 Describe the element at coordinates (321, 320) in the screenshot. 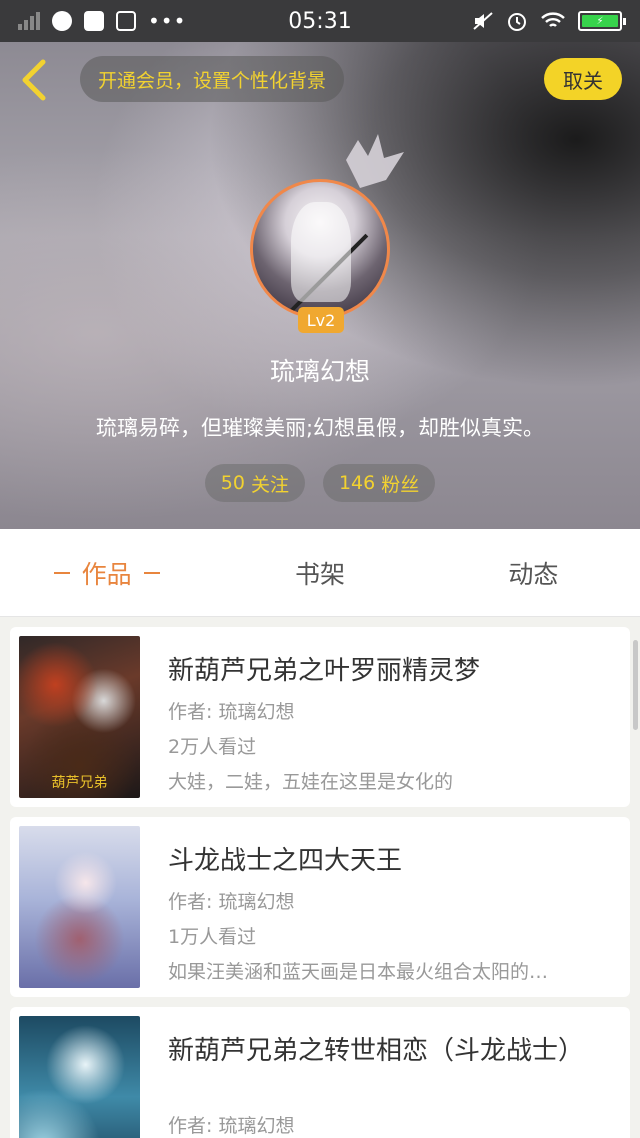

I see `level-badge: Lv2` at that location.